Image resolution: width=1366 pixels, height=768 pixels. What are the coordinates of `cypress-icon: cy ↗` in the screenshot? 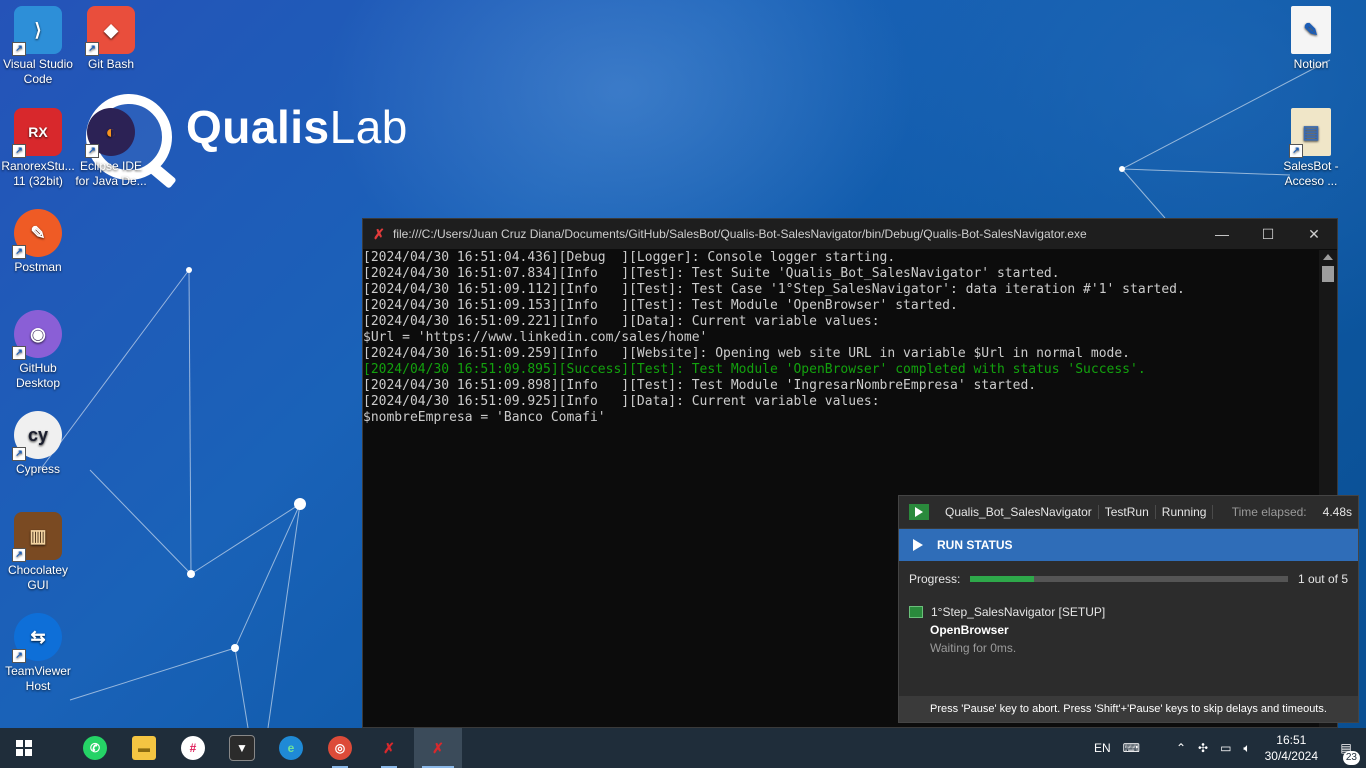 It's located at (37, 436).